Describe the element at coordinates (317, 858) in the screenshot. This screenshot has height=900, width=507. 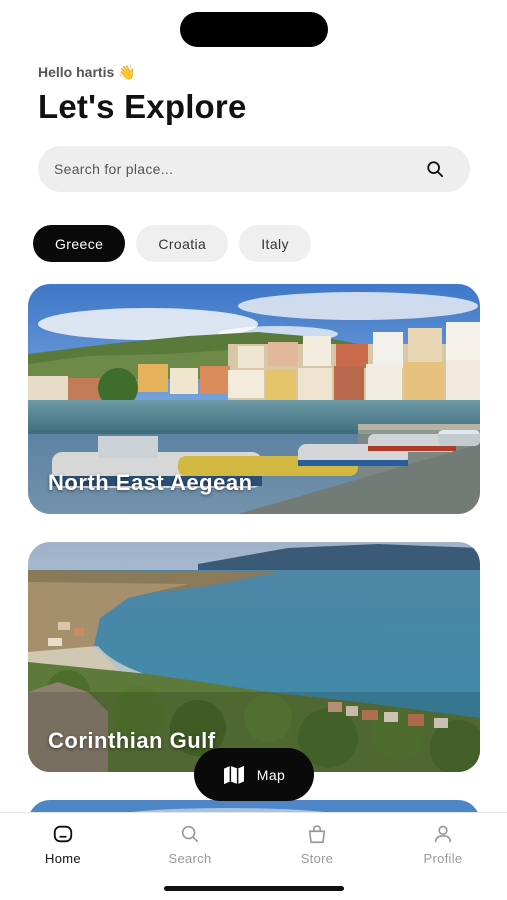
I see `tab-label: Store` at that location.